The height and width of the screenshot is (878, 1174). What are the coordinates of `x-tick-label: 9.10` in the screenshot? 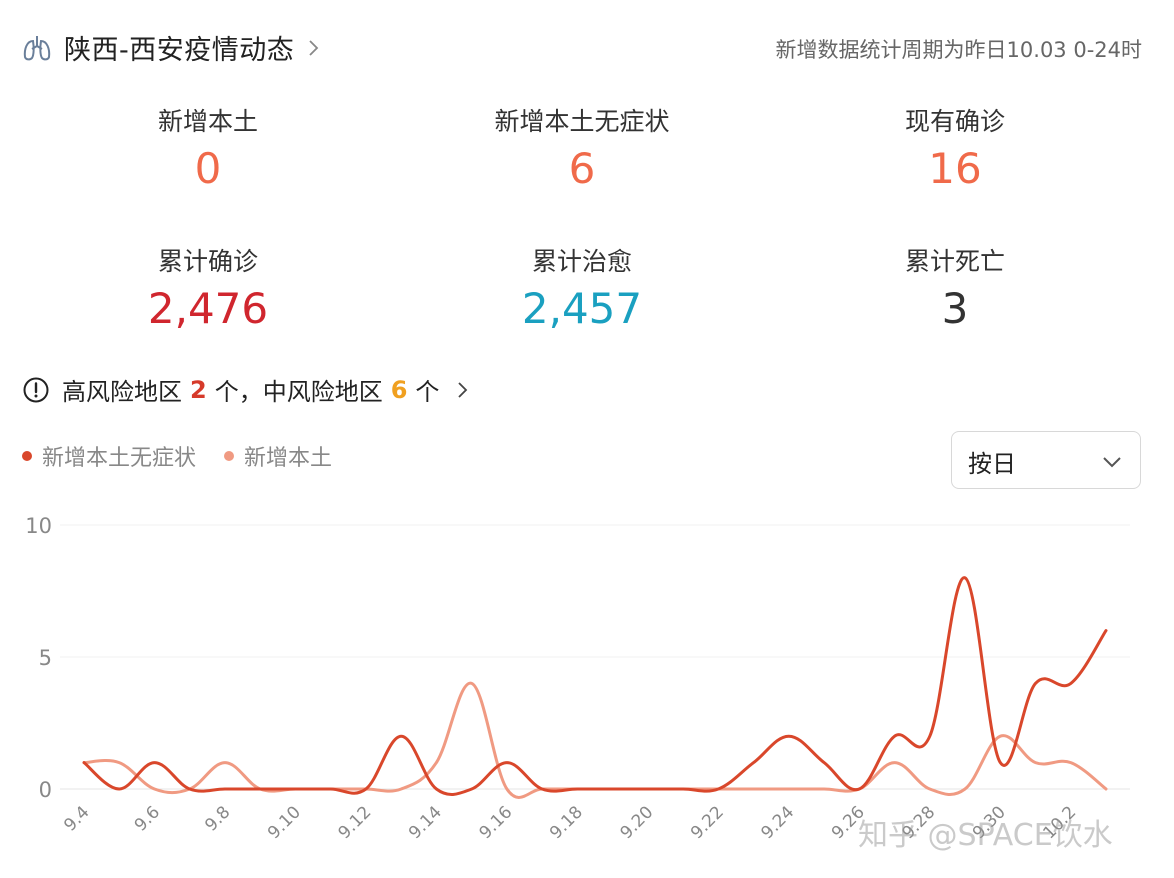 It's located at (284, 822).